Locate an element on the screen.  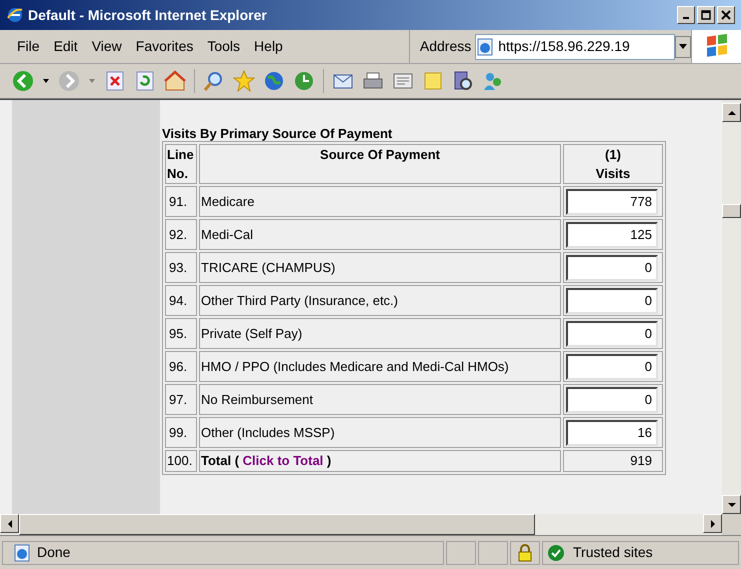
menu-item: View is located at coordinates (106, 46).